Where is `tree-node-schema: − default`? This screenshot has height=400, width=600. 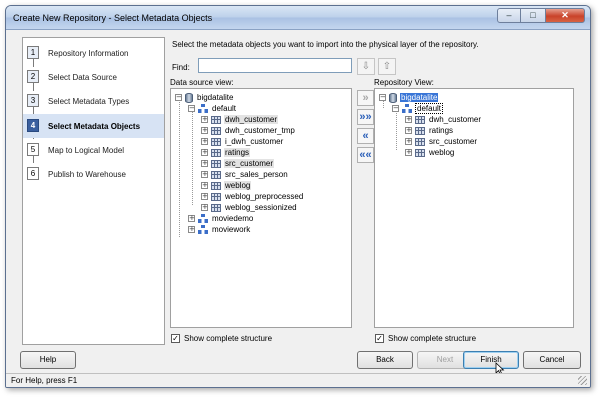 tree-node-schema: − default is located at coordinates (212, 108).